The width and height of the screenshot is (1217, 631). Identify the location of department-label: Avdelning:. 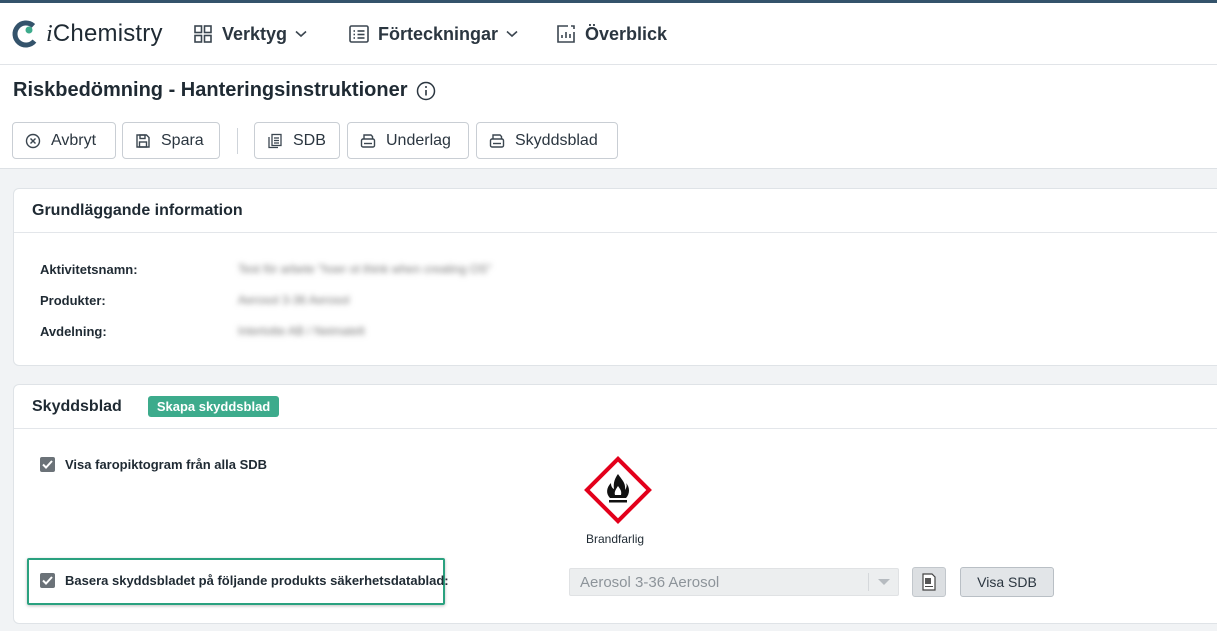
(73, 331).